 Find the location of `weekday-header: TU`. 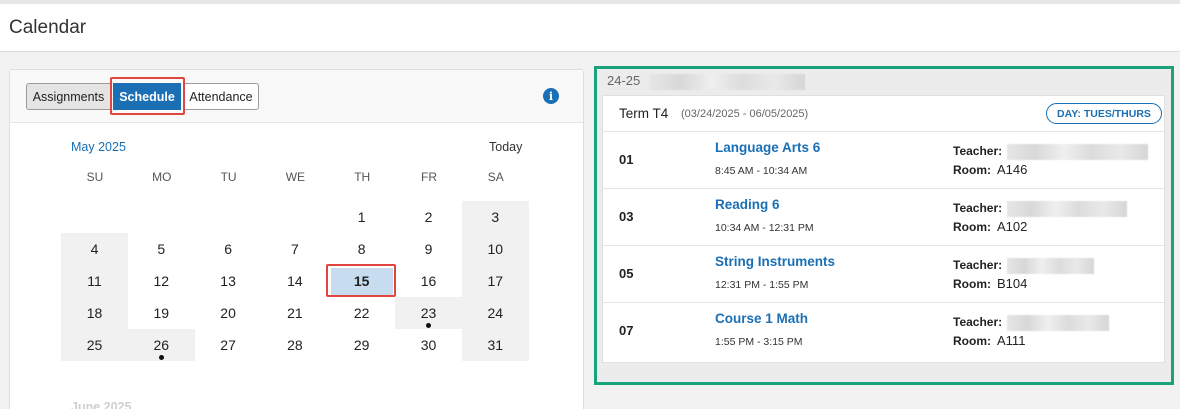

weekday-header: TU is located at coordinates (228, 177).